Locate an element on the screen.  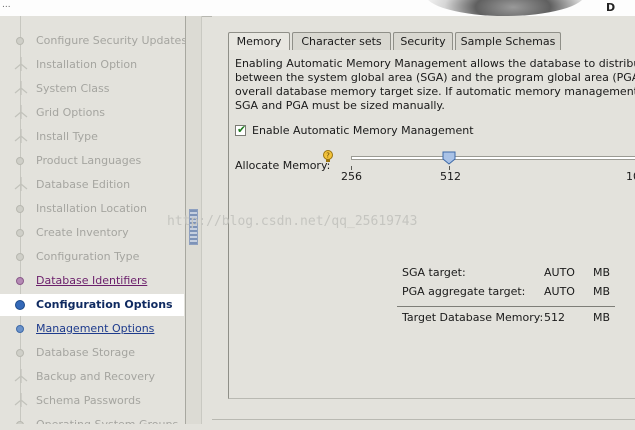
nav-step-item: Database Identifiers is located at coordinates (92, 281).